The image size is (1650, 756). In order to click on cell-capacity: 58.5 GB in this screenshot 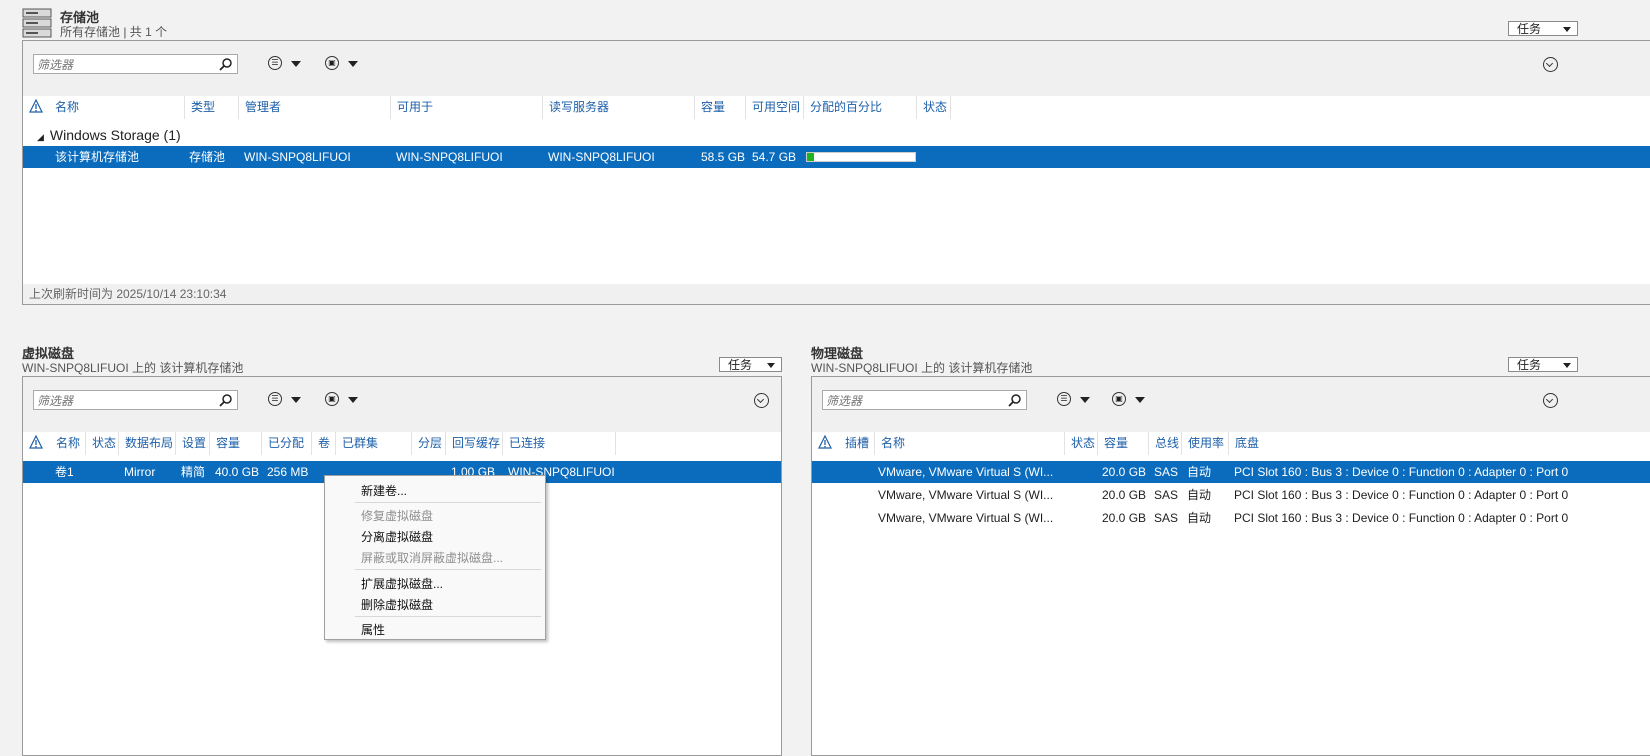, I will do `click(723, 157)`.